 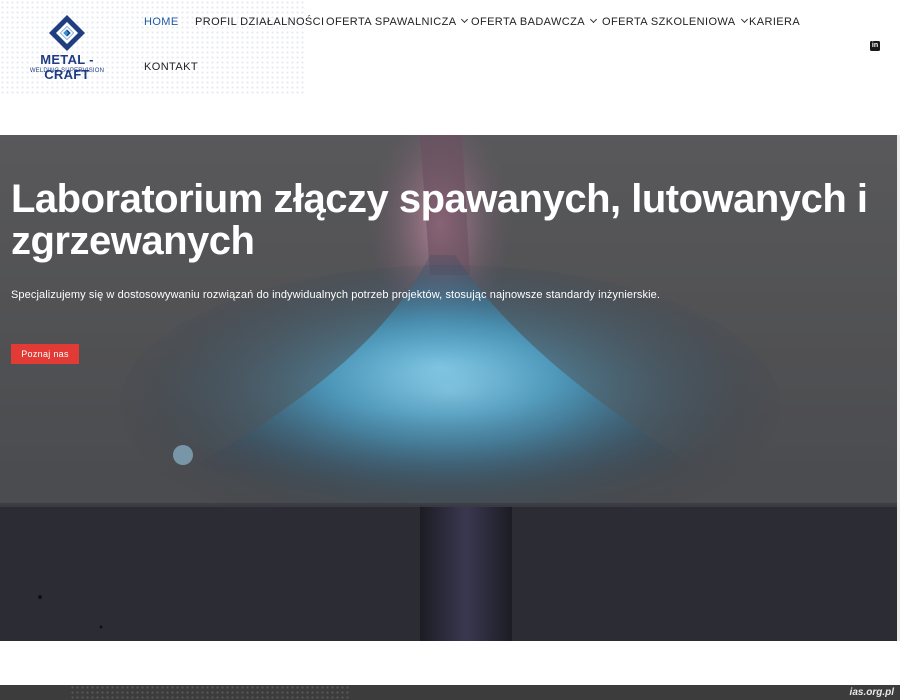 I want to click on nav-oferta-spawalnicza: OFERTA SPAWALNICZA, so click(x=397, y=21).